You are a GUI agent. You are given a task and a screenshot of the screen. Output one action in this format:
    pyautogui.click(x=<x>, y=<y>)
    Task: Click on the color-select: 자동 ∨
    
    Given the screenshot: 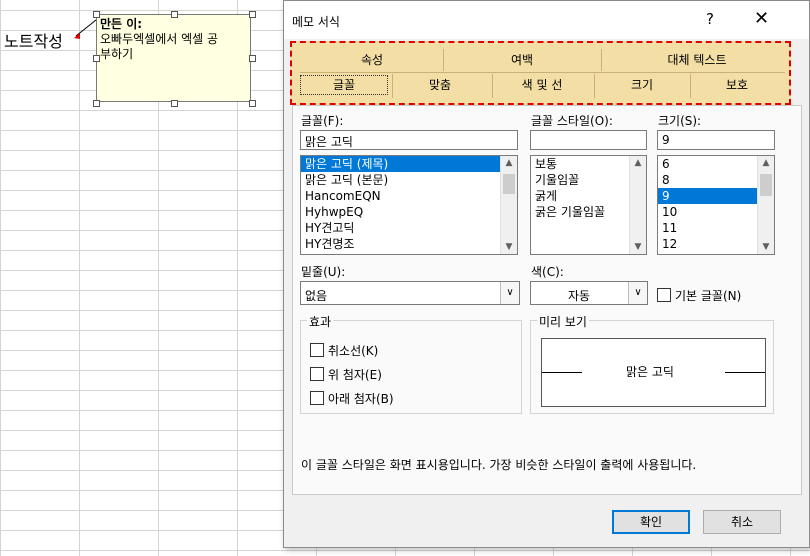 What is the action you would take?
    pyautogui.click(x=589, y=293)
    